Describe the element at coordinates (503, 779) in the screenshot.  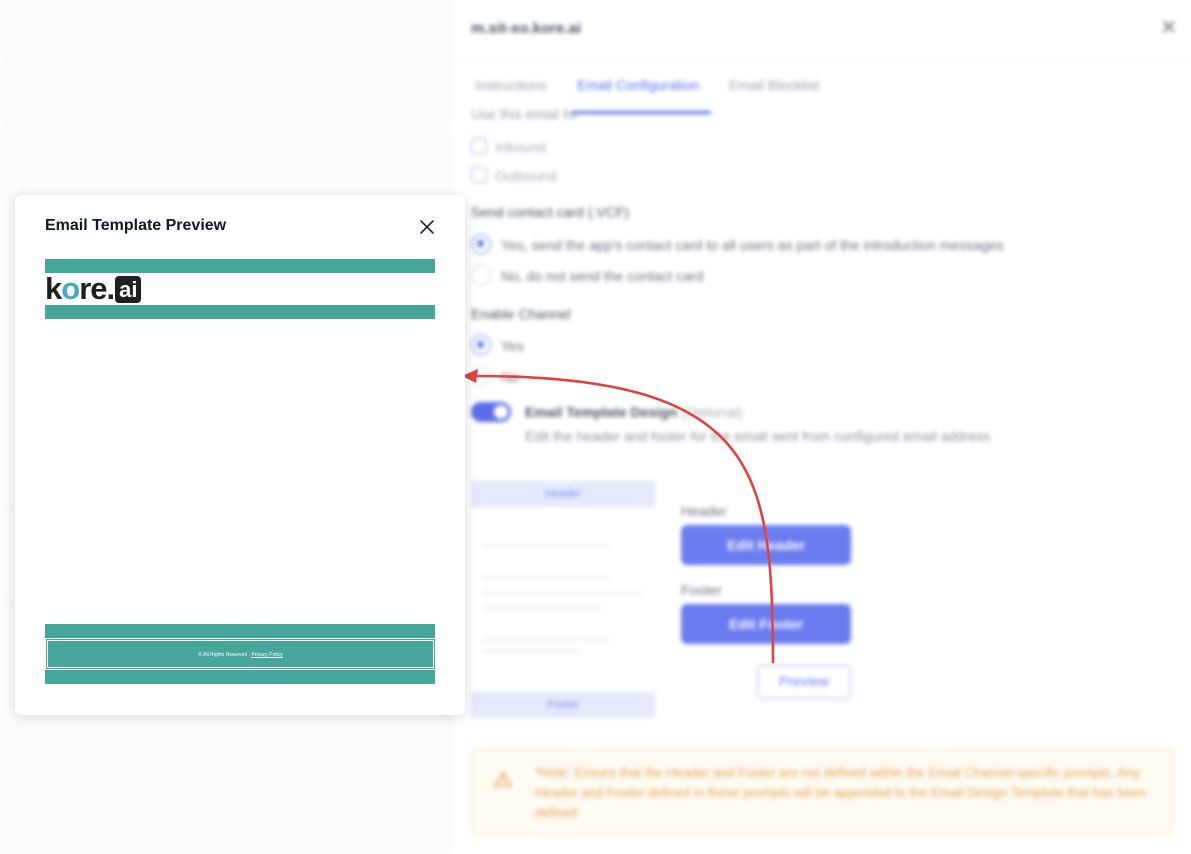
I see `warning-icon` at that location.